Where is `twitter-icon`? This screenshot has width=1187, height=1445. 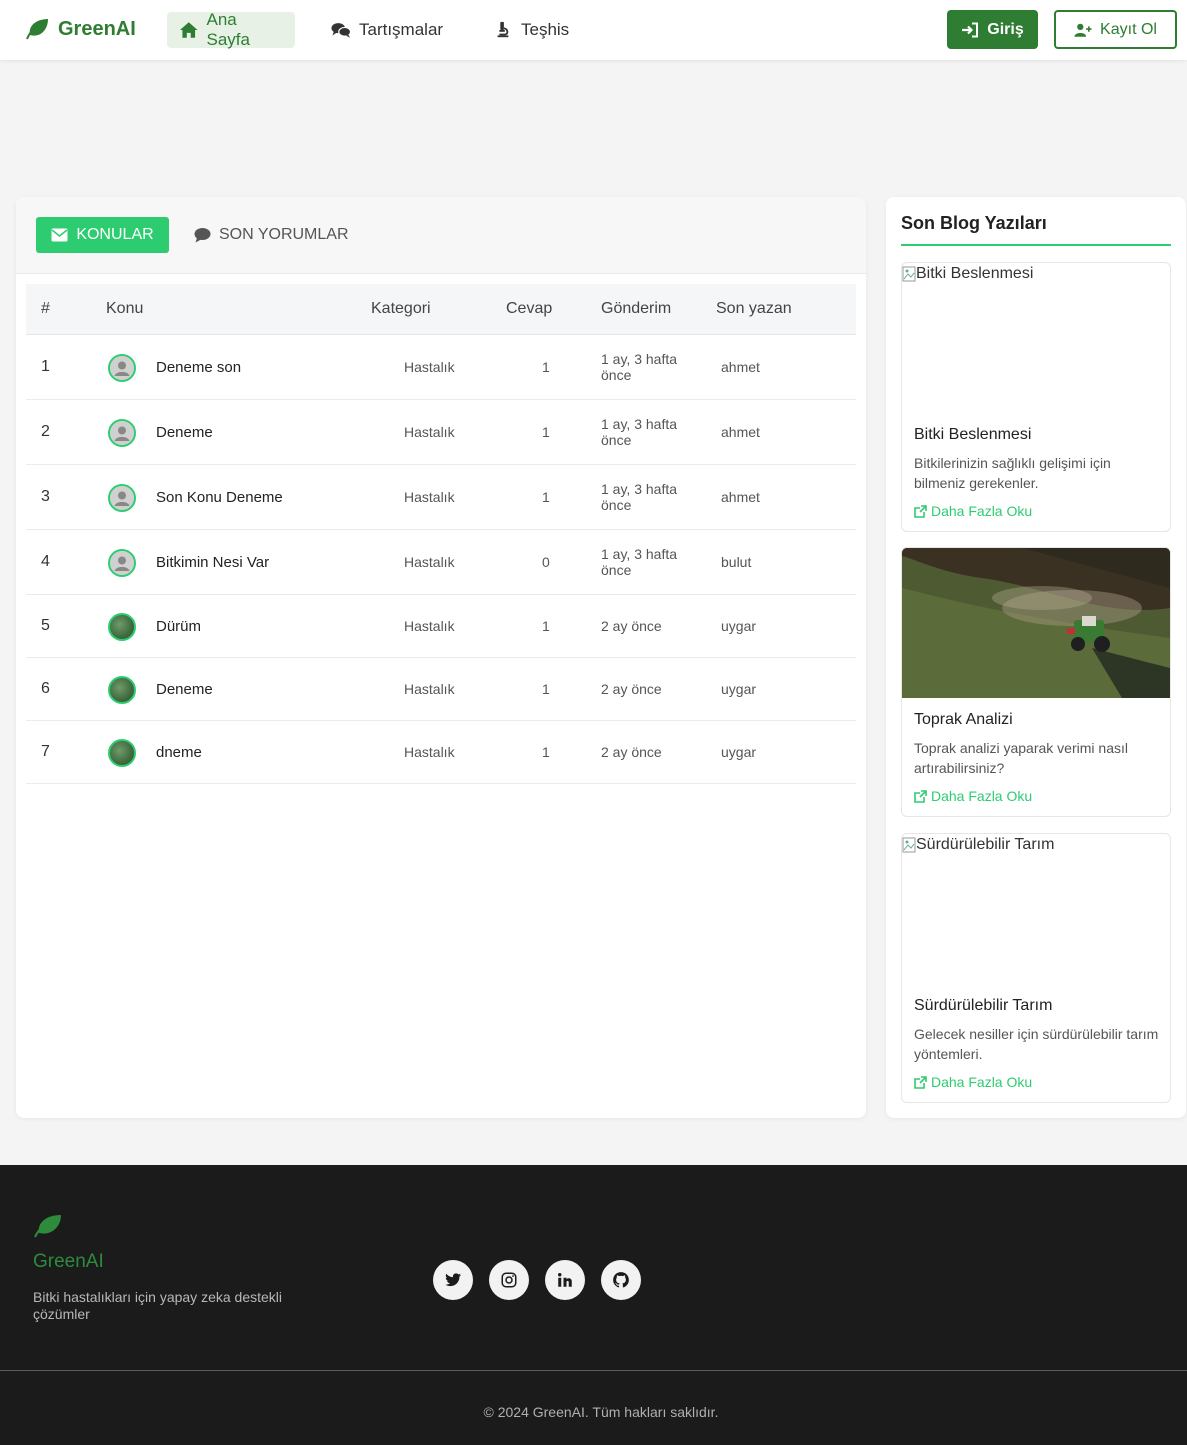 twitter-icon is located at coordinates (453, 1280).